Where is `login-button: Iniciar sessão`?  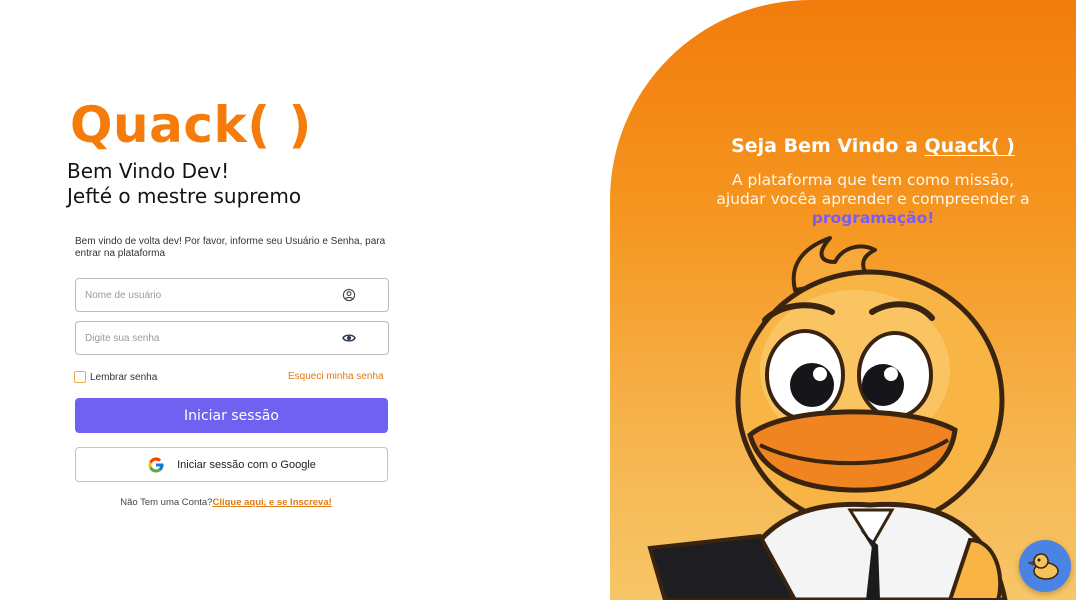 login-button: Iniciar sessão is located at coordinates (231, 415).